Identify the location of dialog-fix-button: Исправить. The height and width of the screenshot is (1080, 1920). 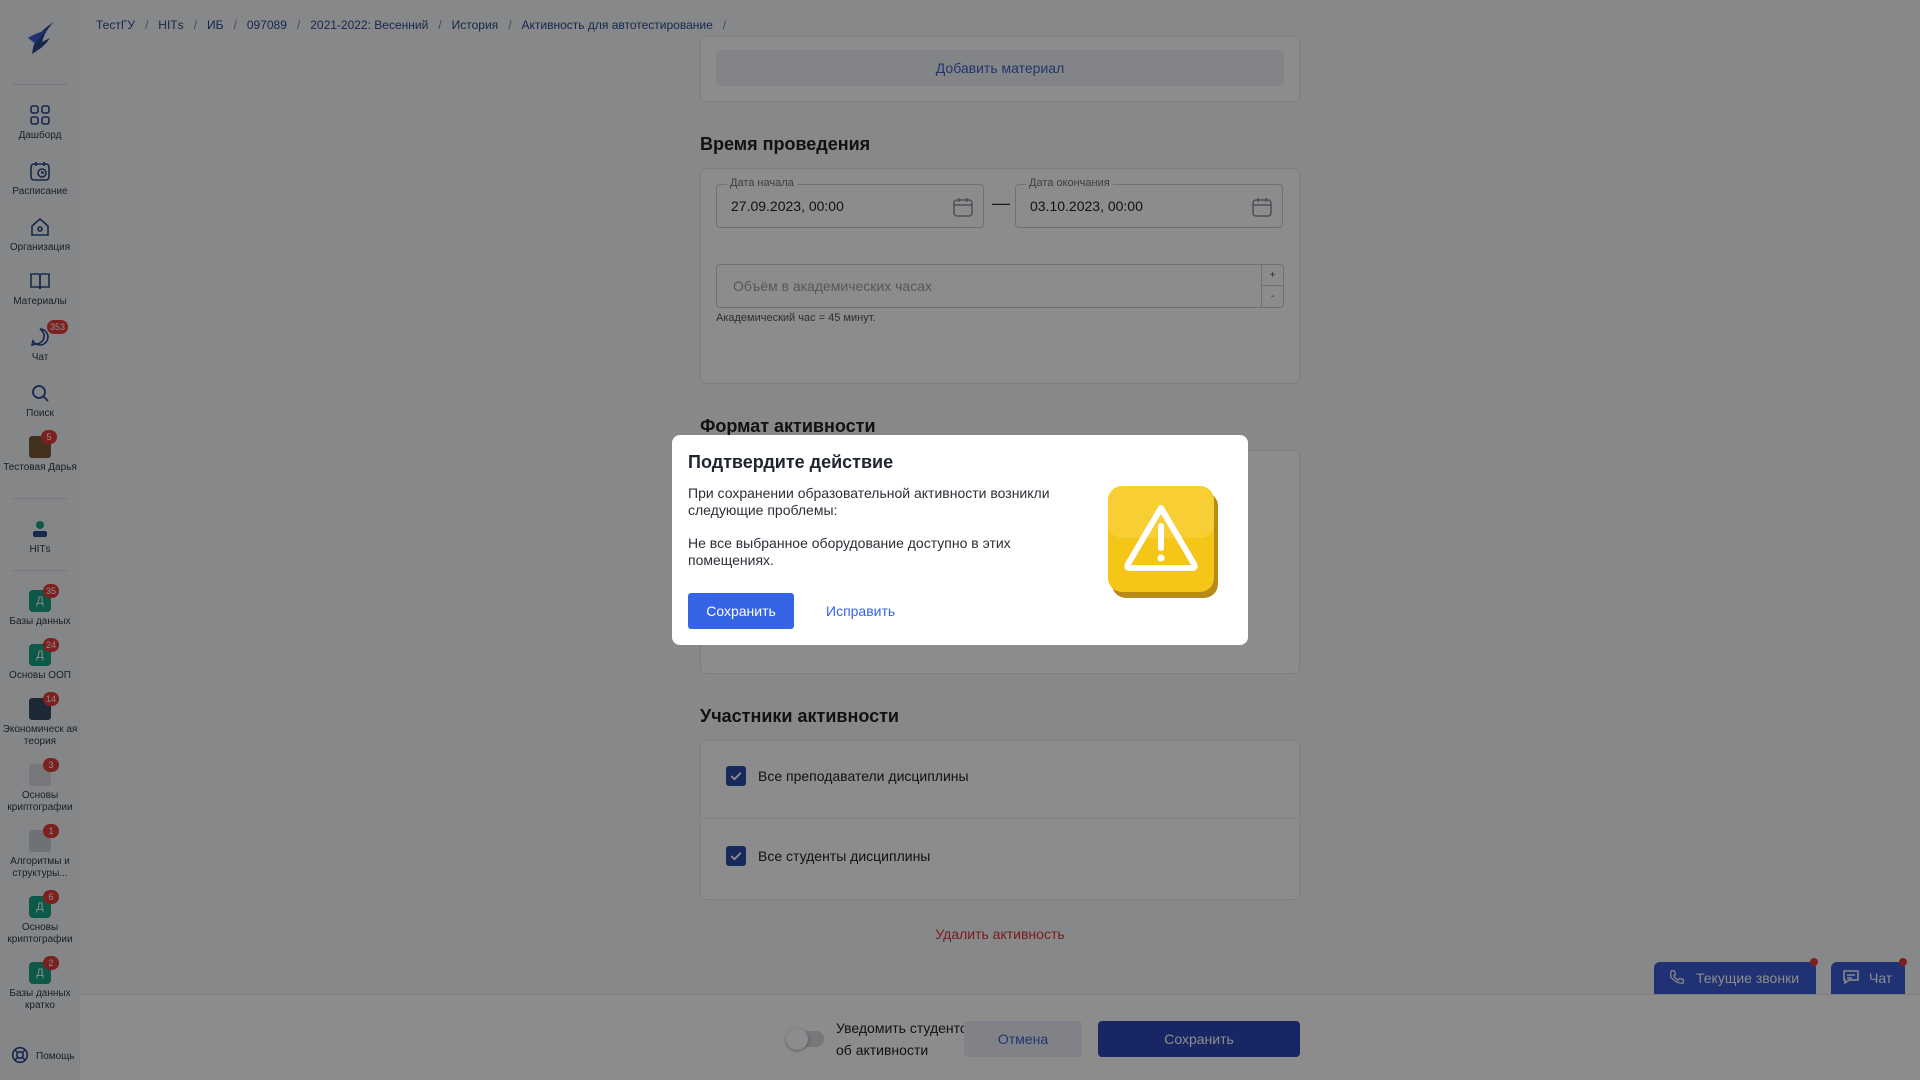
(860, 611).